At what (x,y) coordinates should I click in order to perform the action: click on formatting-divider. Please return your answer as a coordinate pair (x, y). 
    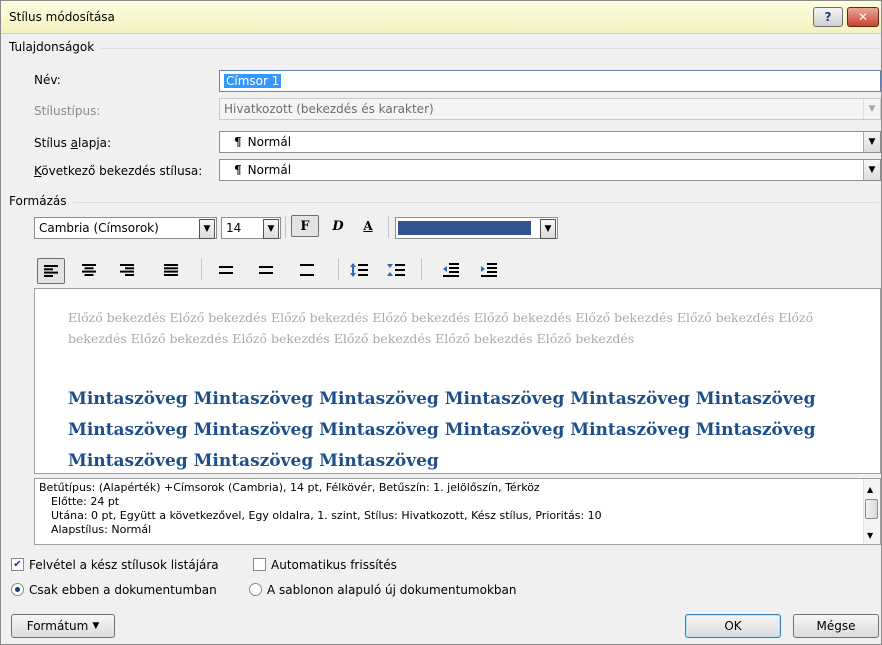
    Looking at the image, I should click on (476, 202).